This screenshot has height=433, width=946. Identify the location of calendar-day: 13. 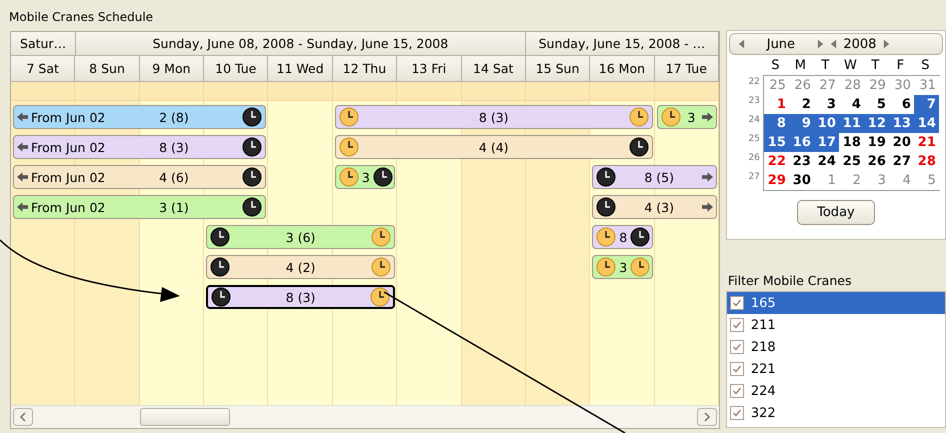
(901, 123).